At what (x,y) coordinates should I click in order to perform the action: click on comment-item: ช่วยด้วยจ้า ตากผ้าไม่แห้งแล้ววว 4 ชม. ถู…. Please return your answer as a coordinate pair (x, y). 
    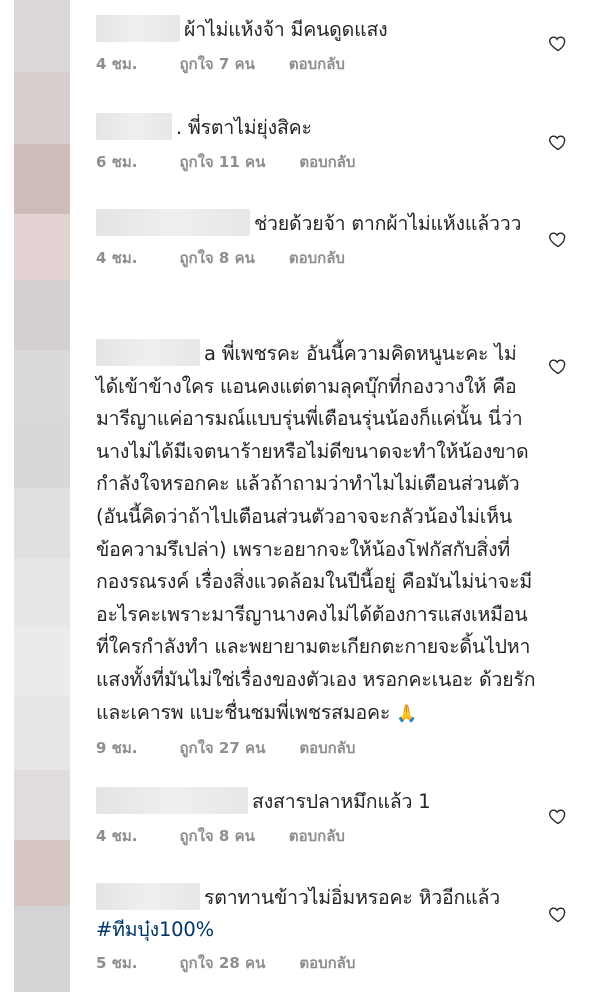
    Looking at the image, I should click on (316, 239).